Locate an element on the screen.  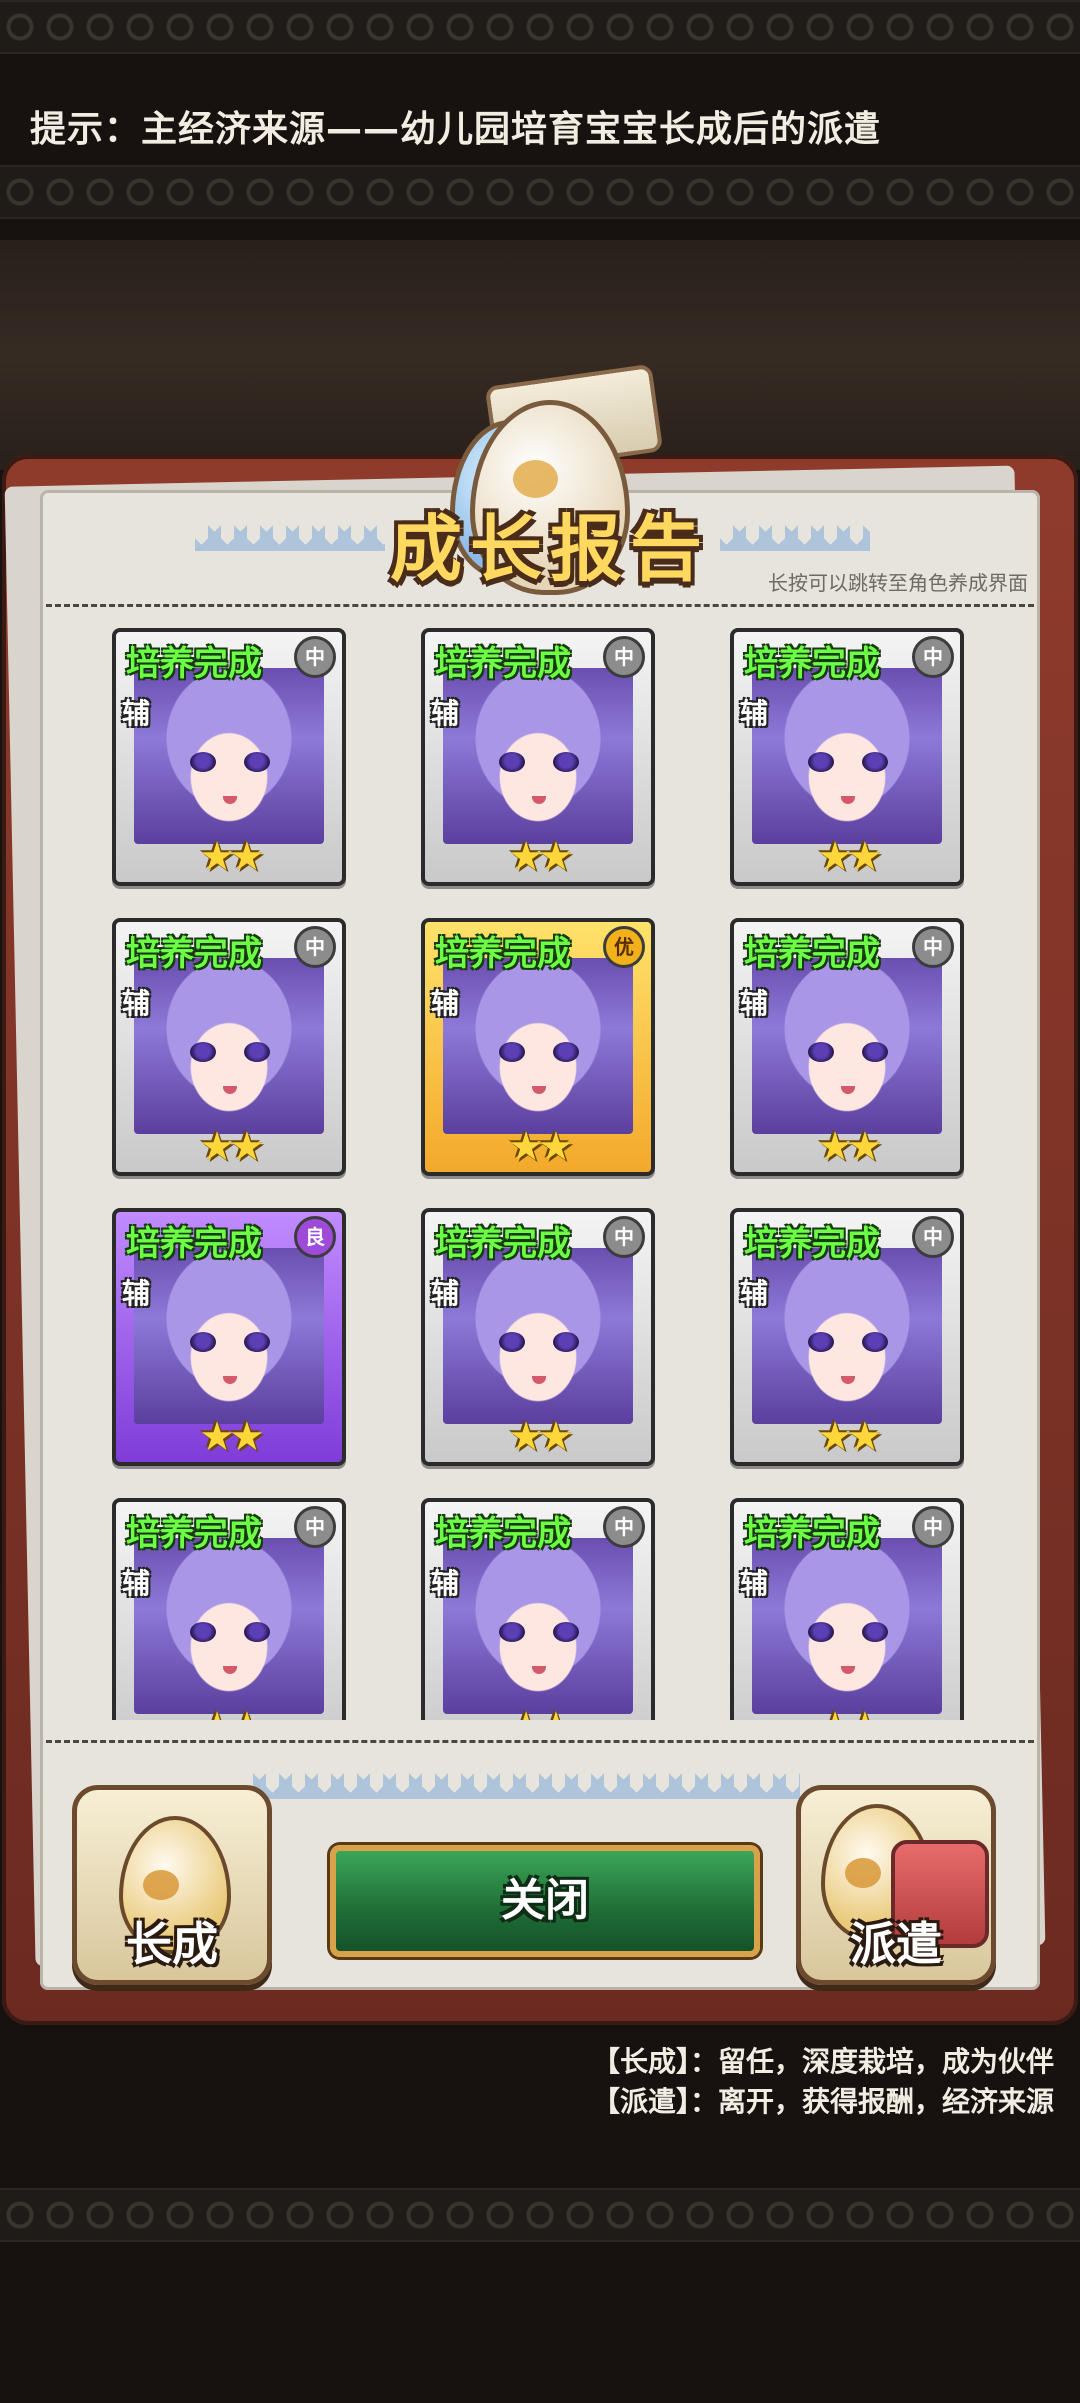
grow-button: 长成 is located at coordinates (172, 1885).